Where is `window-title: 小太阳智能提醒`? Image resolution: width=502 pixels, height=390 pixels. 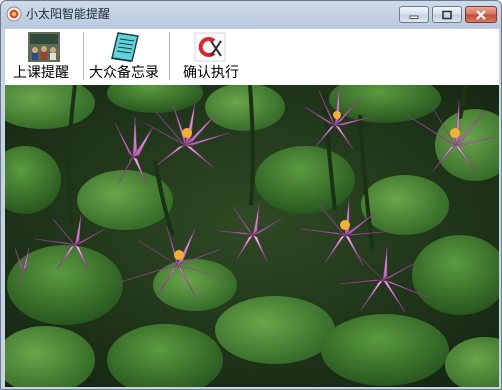
window-title: 小太阳智能提醒 is located at coordinates (68, 14).